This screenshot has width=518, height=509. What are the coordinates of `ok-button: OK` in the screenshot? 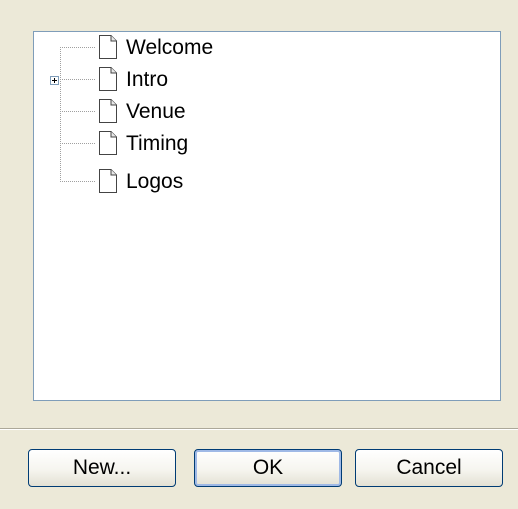 It's located at (268, 468).